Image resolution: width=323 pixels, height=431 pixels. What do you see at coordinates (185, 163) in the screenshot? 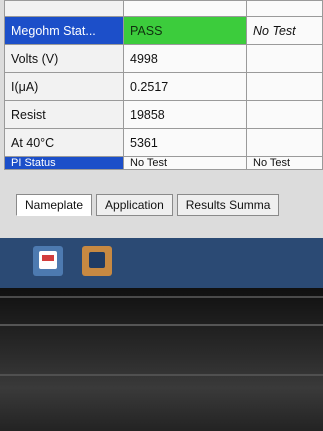
I see `grid-value: No Test` at bounding box center [185, 163].